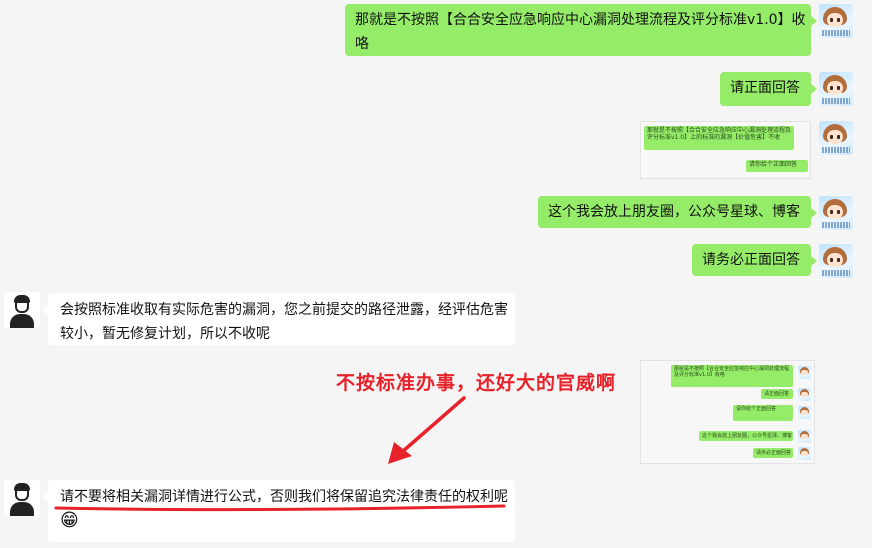 This screenshot has height=548, width=872. What do you see at coordinates (714, 137) in the screenshot?
I see `screenshot-text-line2: 评分标准v1.0】上的标准的漏洞【价值危害】不收` at bounding box center [714, 137].